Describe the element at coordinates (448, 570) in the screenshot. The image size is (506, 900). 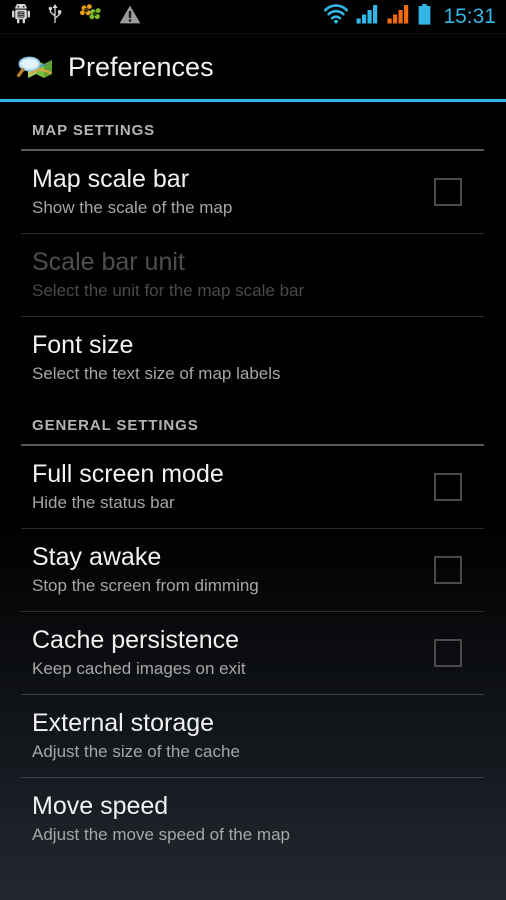
I see `checkbox-stay-awake` at that location.